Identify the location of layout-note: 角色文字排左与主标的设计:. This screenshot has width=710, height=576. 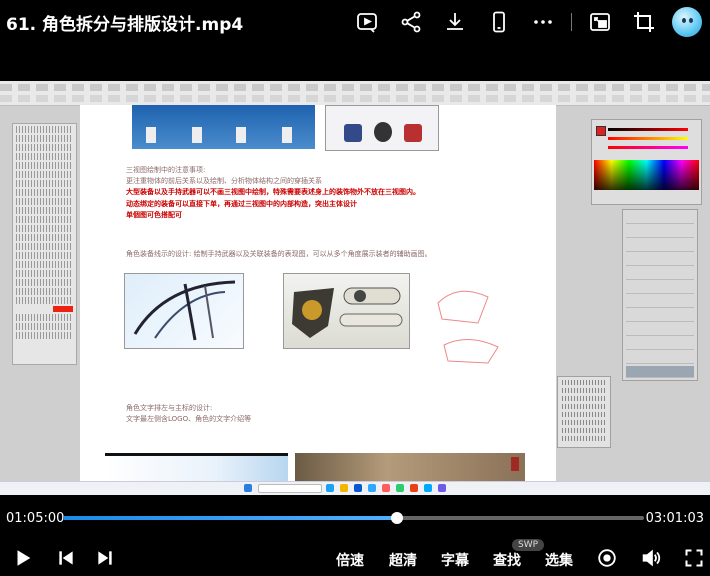
(169, 408).